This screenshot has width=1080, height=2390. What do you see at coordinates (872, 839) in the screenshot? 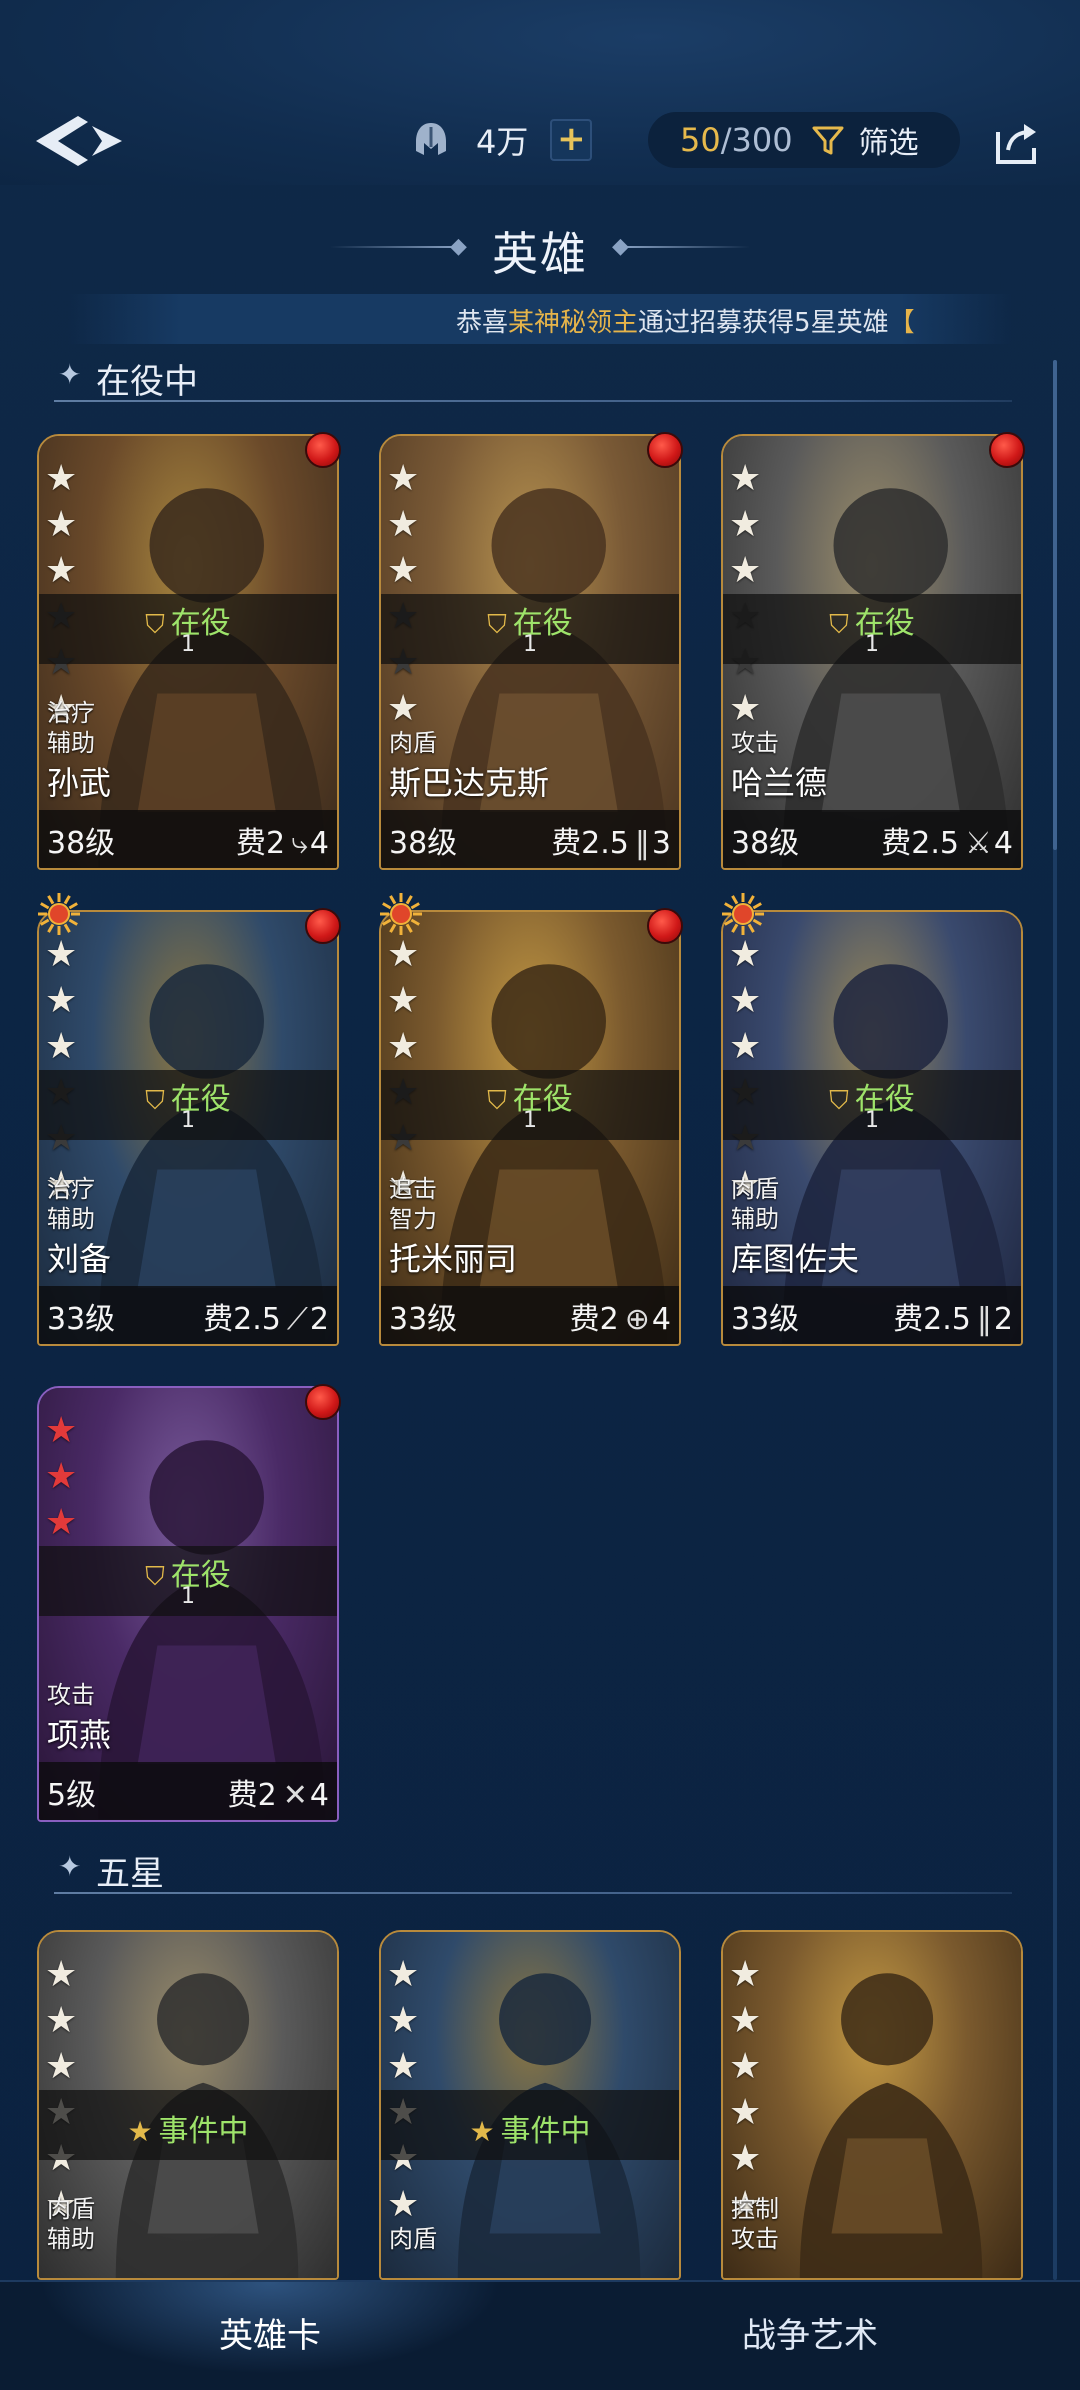
I see `stats-bar: 38级 费2.5 ⚔4` at bounding box center [872, 839].